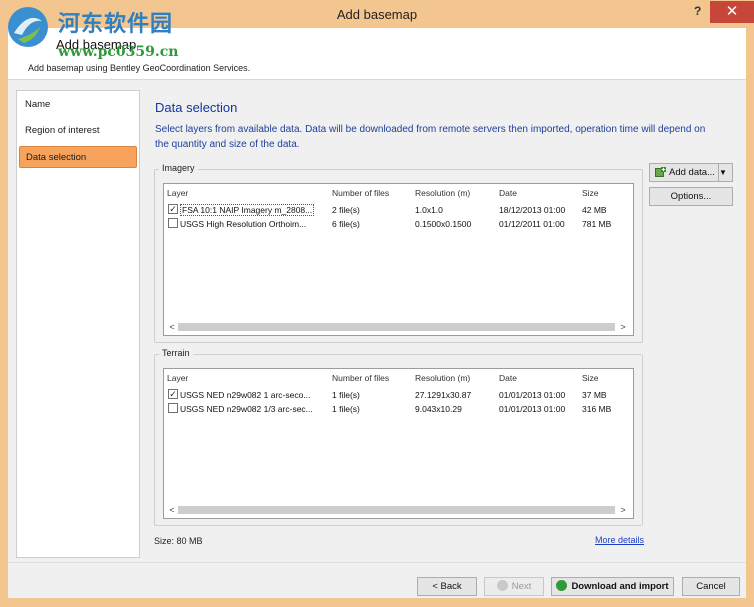 The width and height of the screenshot is (754, 607). Describe the element at coordinates (178, 168) in the screenshot. I see `imagery-group-label: Imagery` at that location.